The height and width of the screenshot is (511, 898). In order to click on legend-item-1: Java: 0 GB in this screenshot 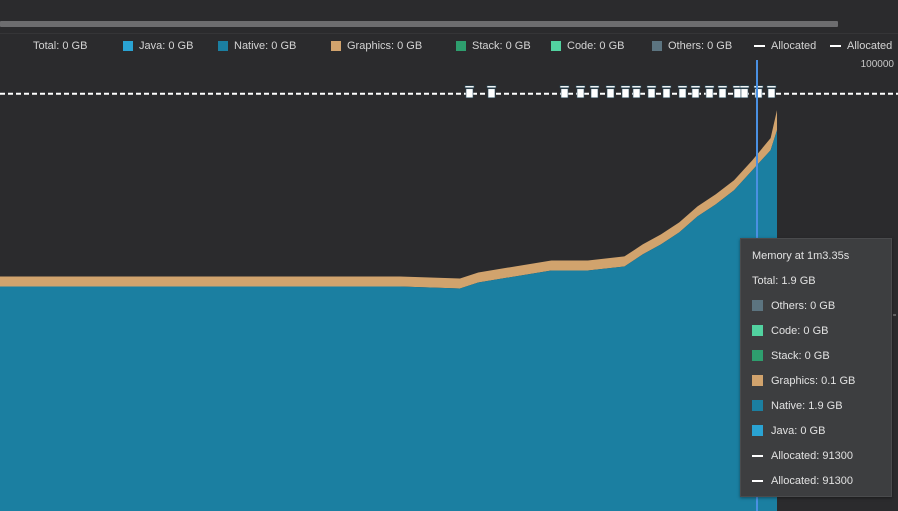, I will do `click(158, 46)`.